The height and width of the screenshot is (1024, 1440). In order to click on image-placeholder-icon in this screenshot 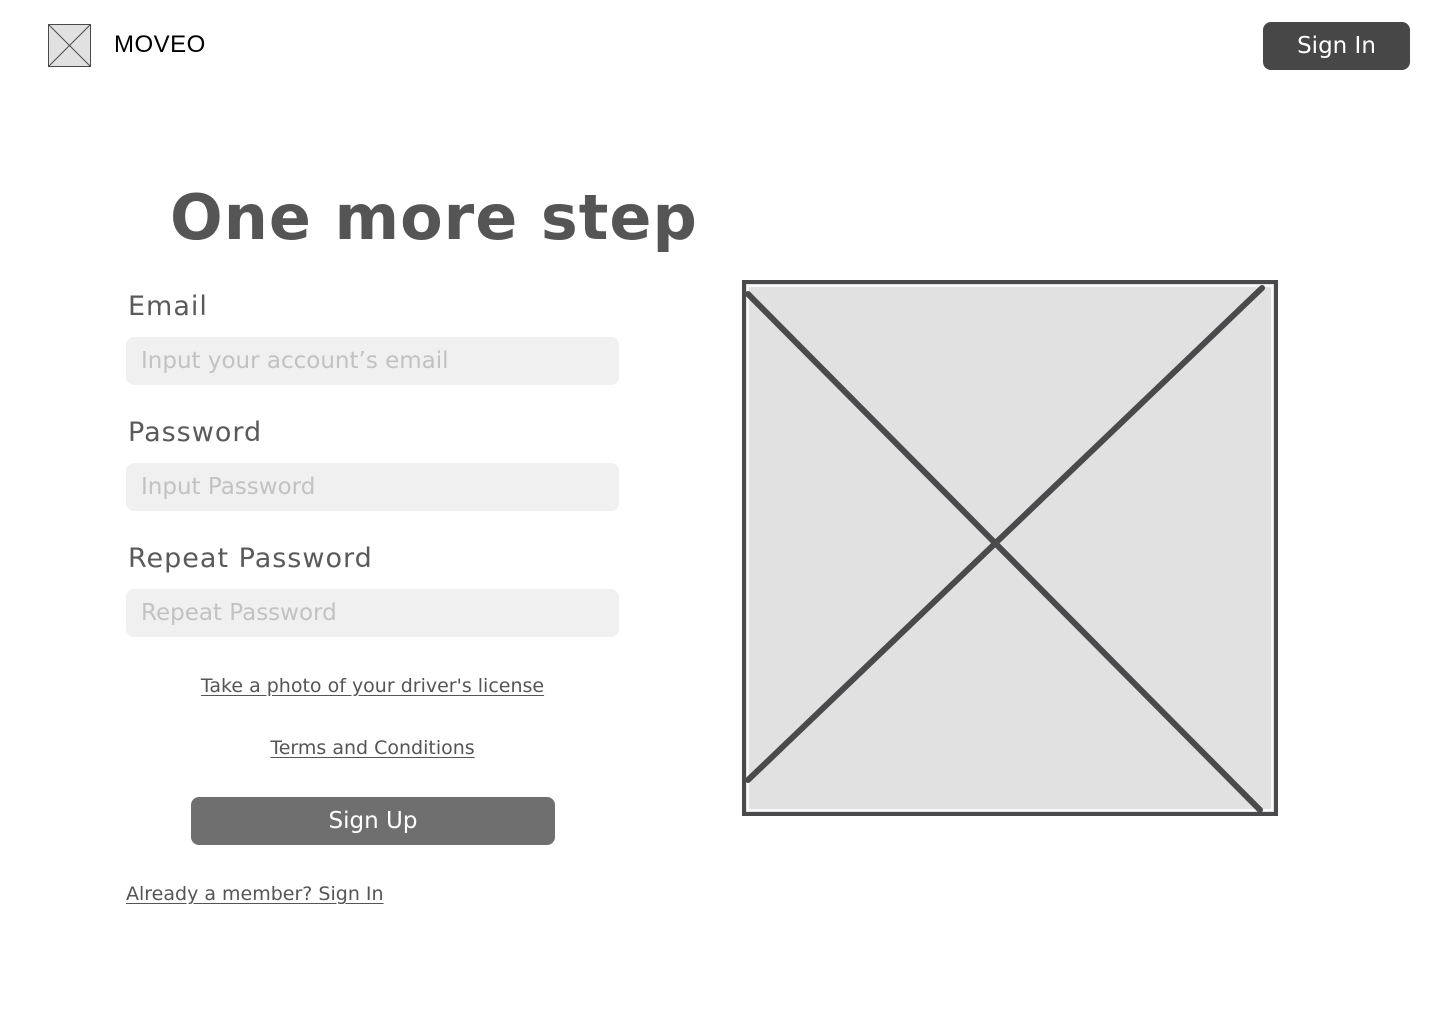, I will do `click(69, 45)`.